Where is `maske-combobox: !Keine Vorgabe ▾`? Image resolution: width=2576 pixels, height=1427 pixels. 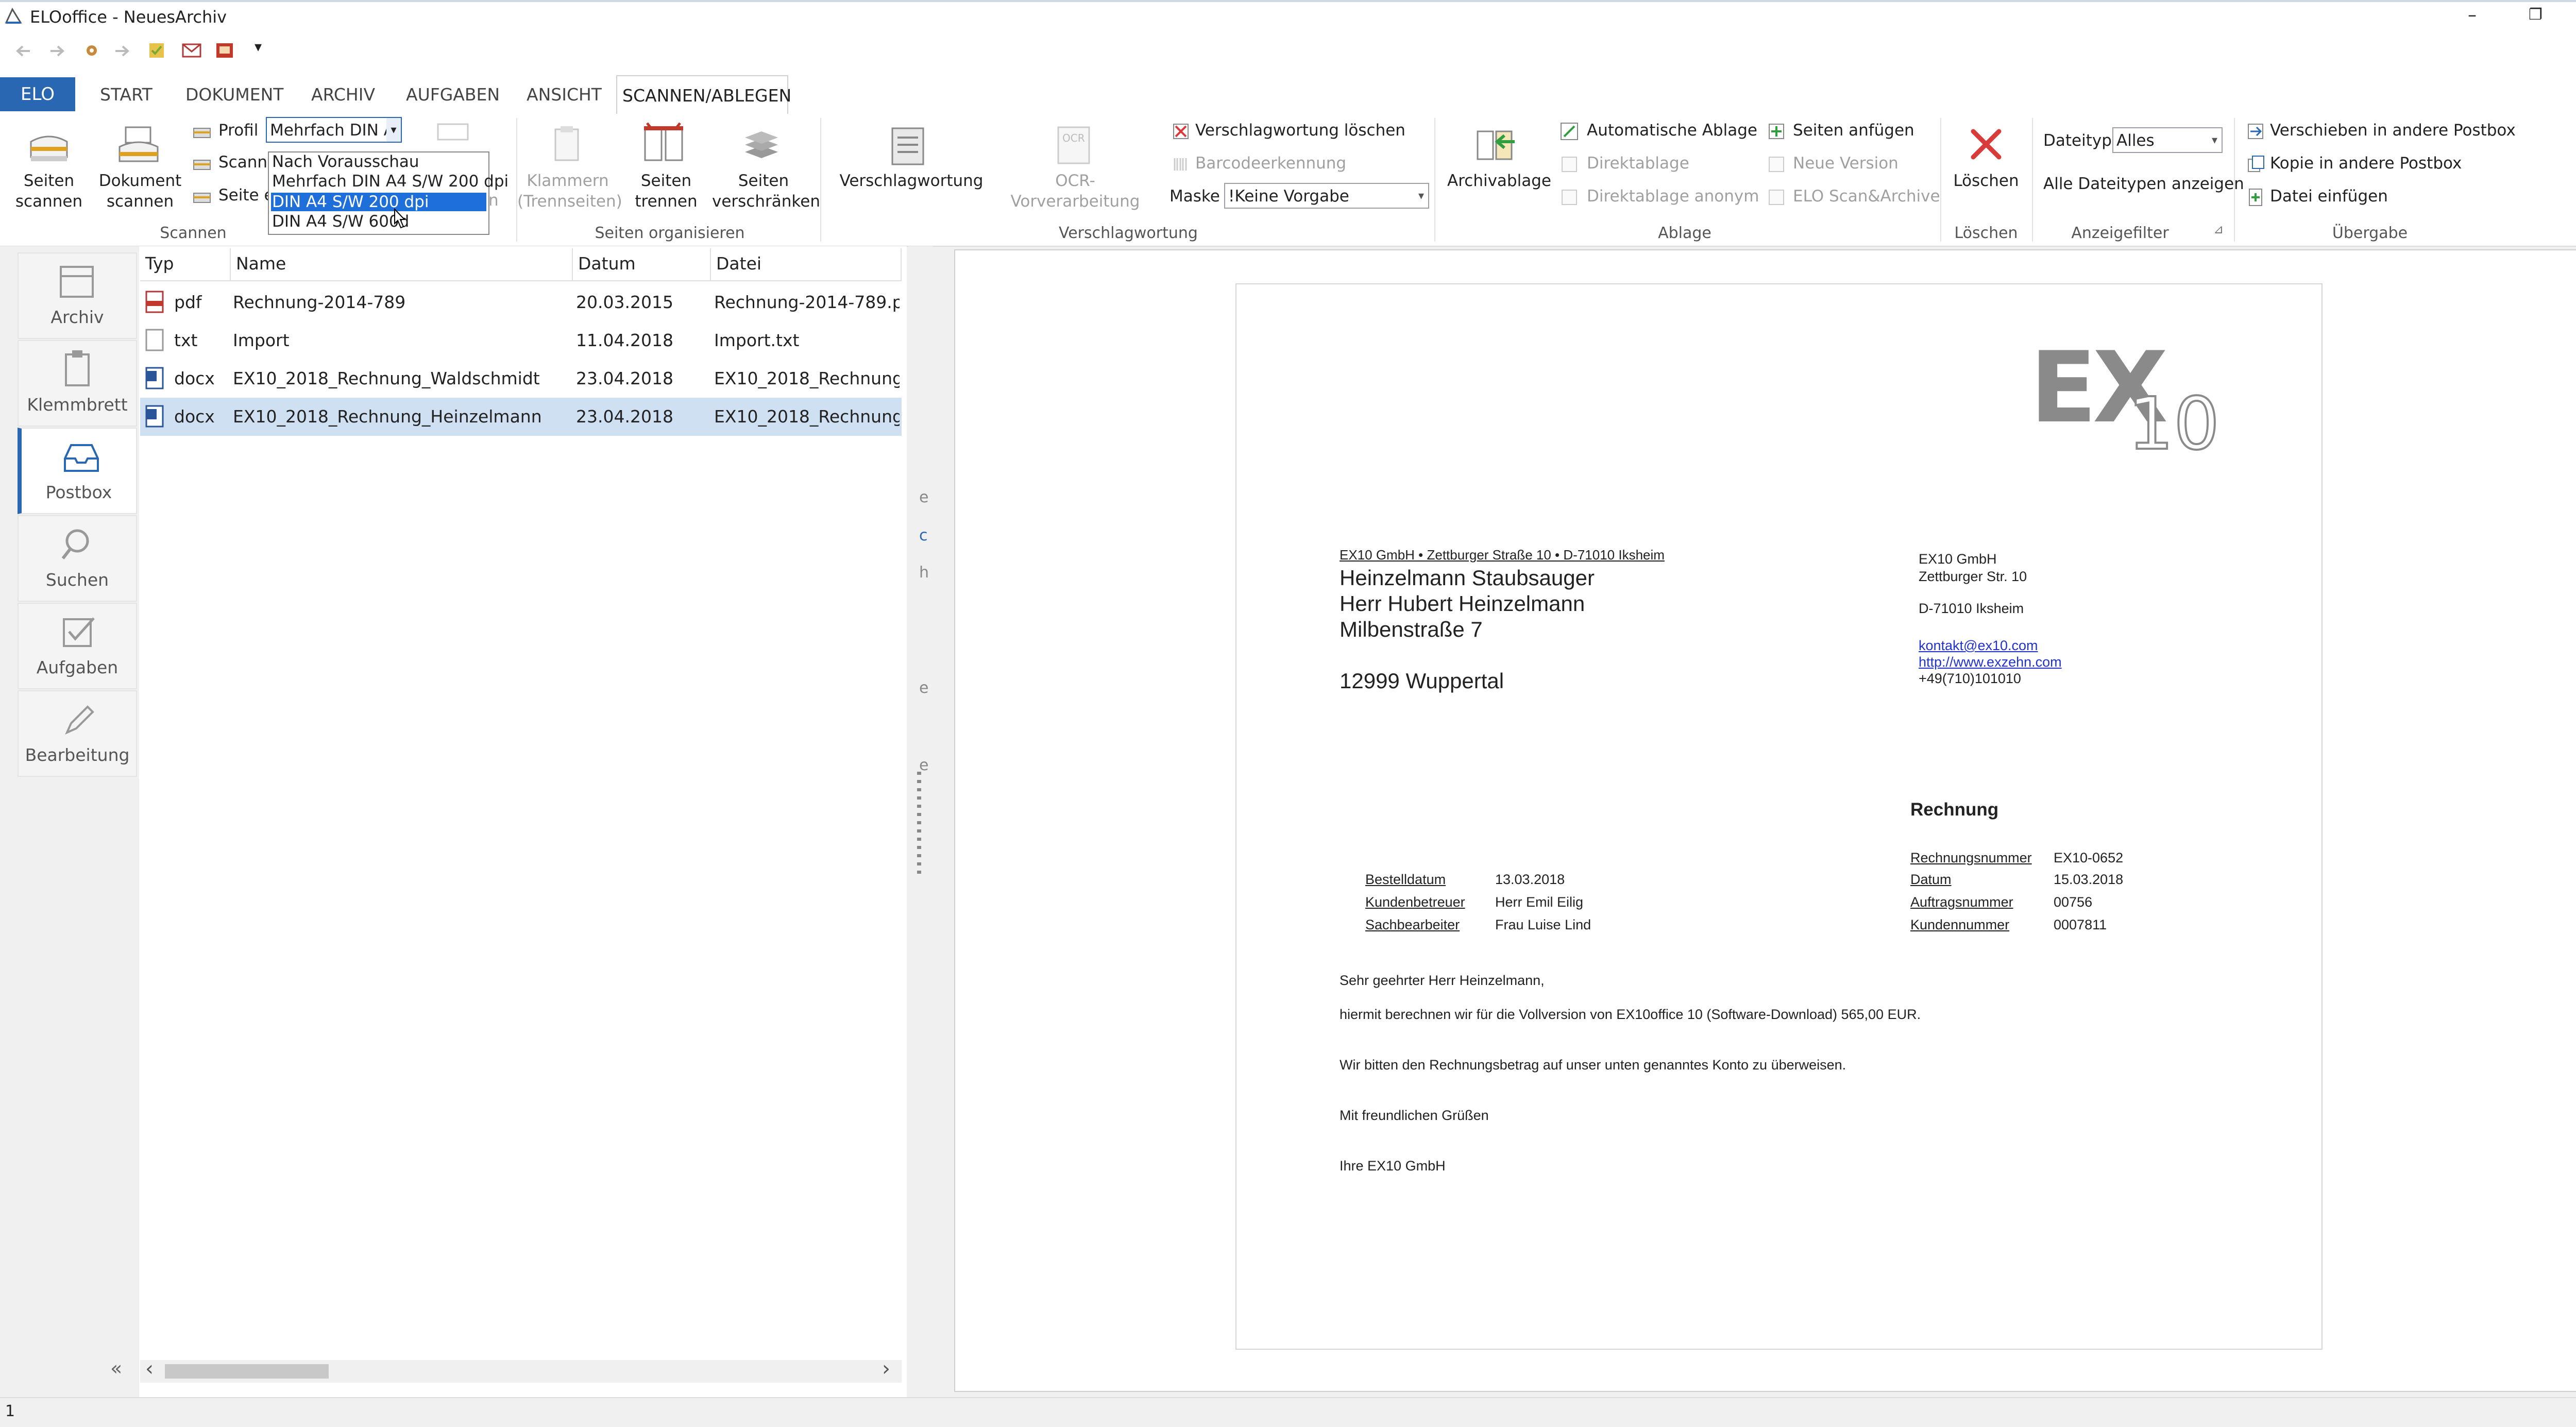
maske-combobox: !Keine Vorgabe ▾ is located at coordinates (1326, 196).